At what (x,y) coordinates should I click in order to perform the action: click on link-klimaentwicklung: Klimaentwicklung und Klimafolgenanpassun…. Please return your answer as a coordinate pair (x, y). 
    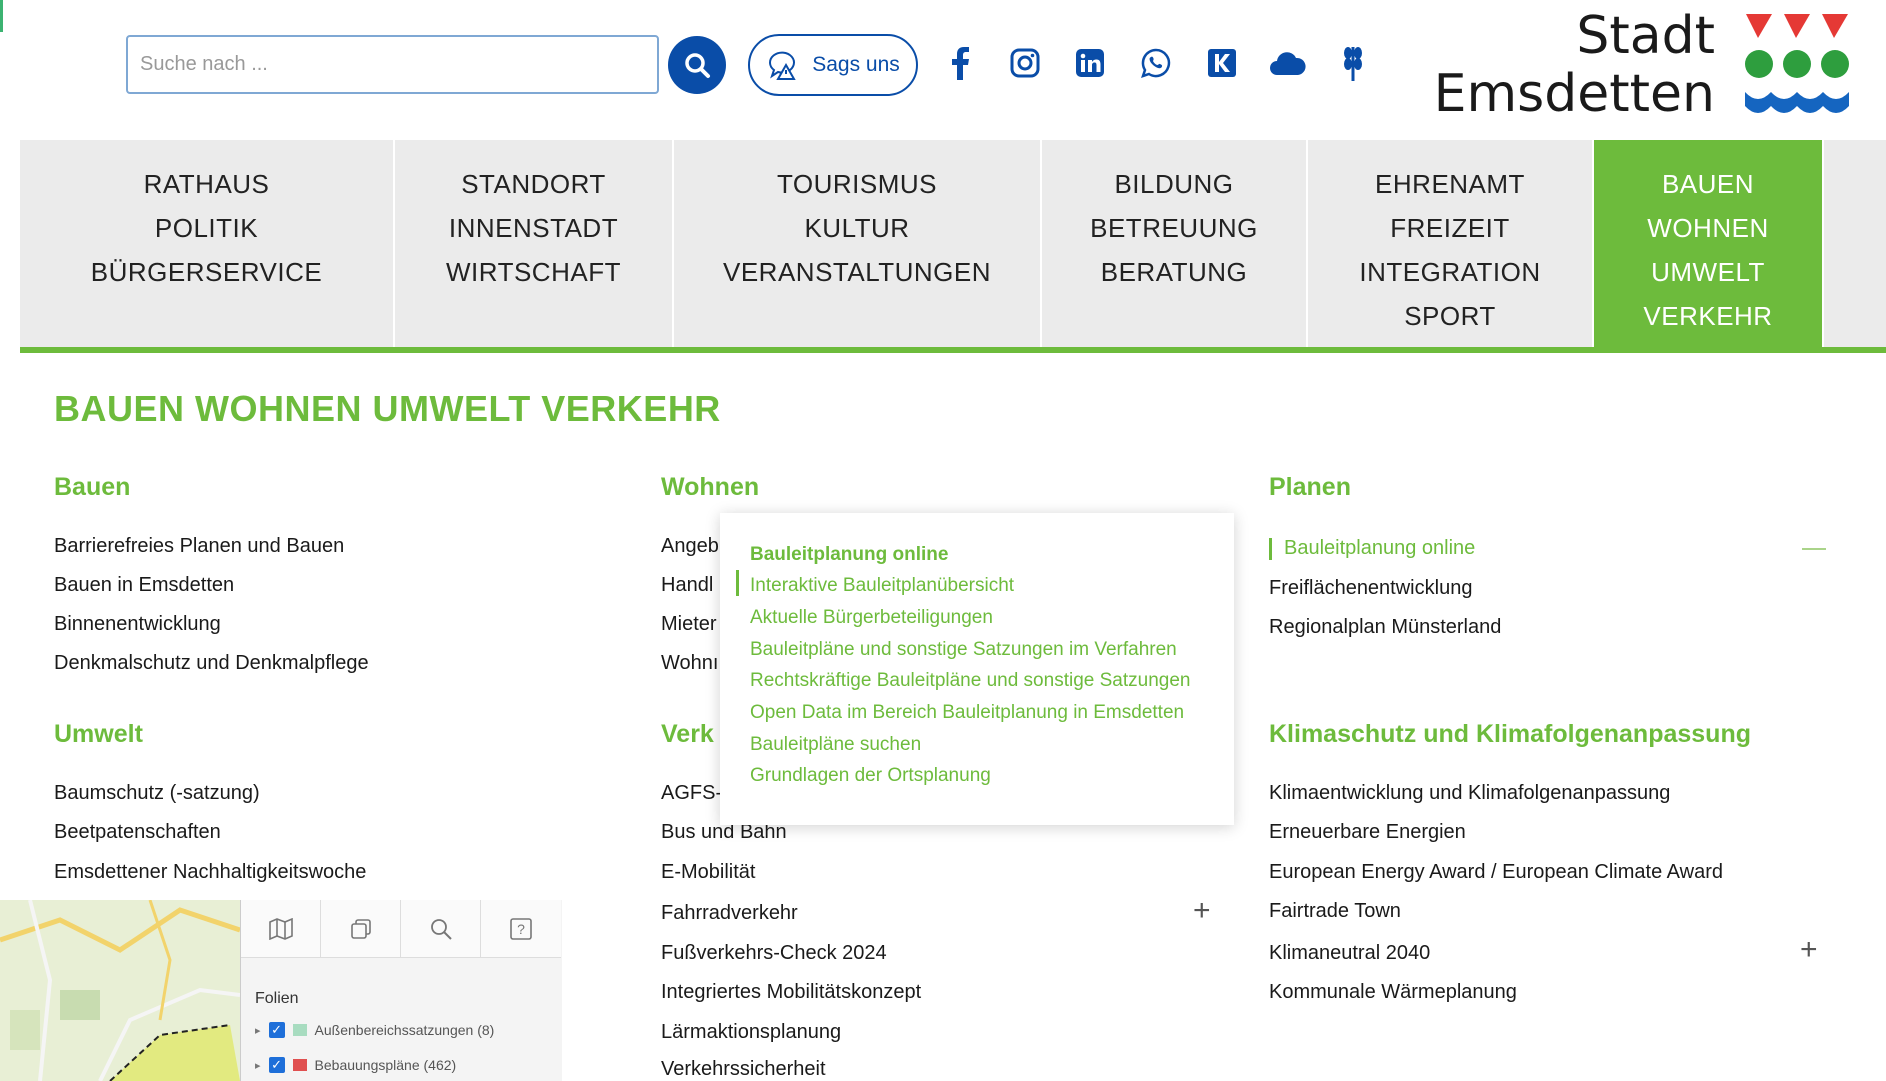
    Looking at the image, I should click on (1469, 793).